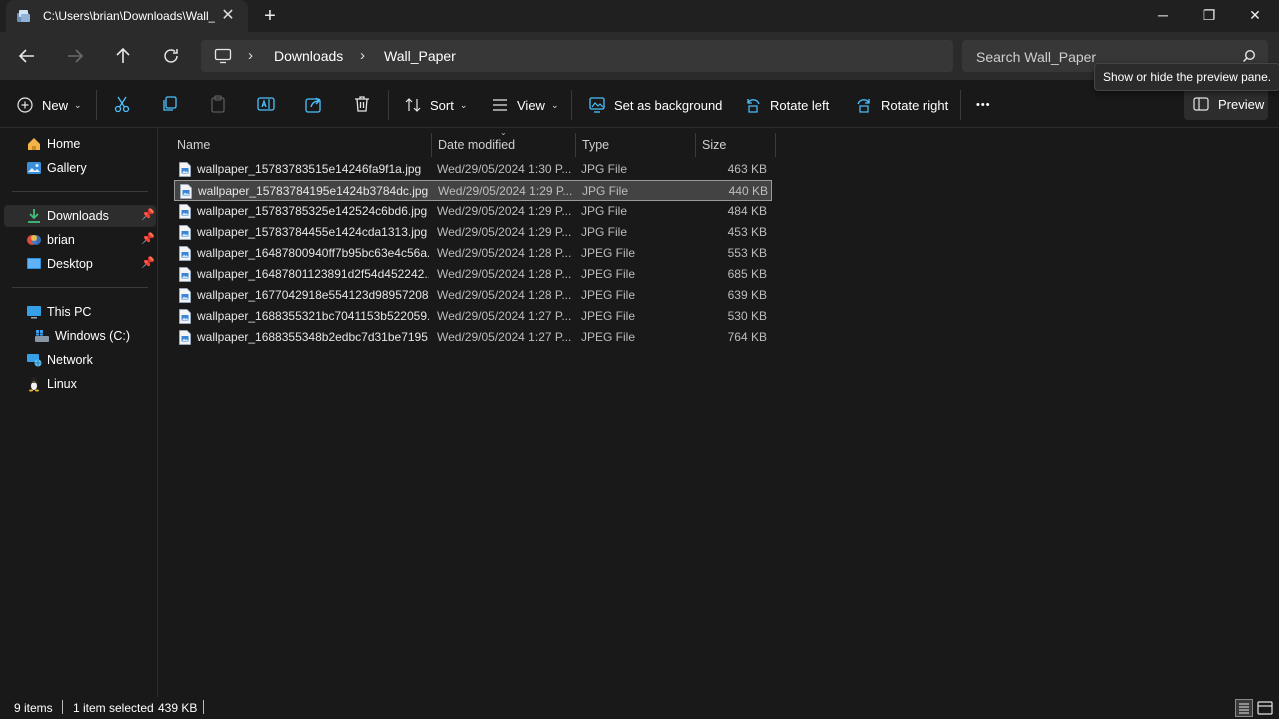  What do you see at coordinates (308, 56) in the screenshot?
I see `breadcrumb-downloads: Downloads` at bounding box center [308, 56].